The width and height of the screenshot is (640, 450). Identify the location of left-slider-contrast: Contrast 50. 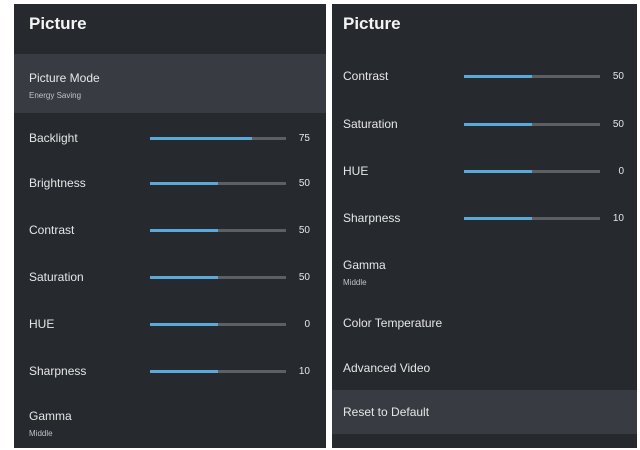
(170, 231).